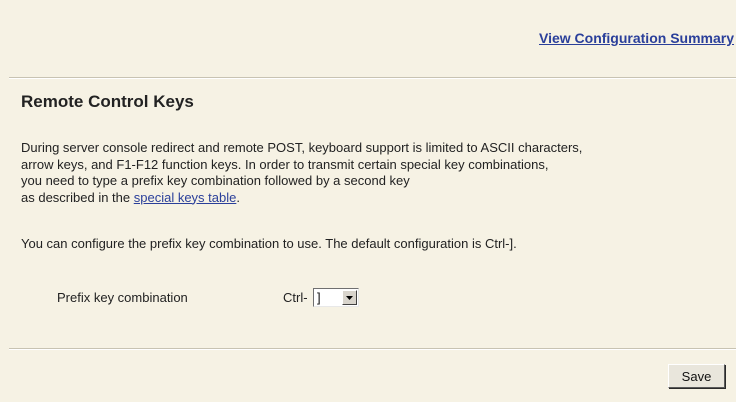 The width and height of the screenshot is (736, 402). Describe the element at coordinates (319, 297) in the screenshot. I see `prefix-key-select-value: ]` at that location.